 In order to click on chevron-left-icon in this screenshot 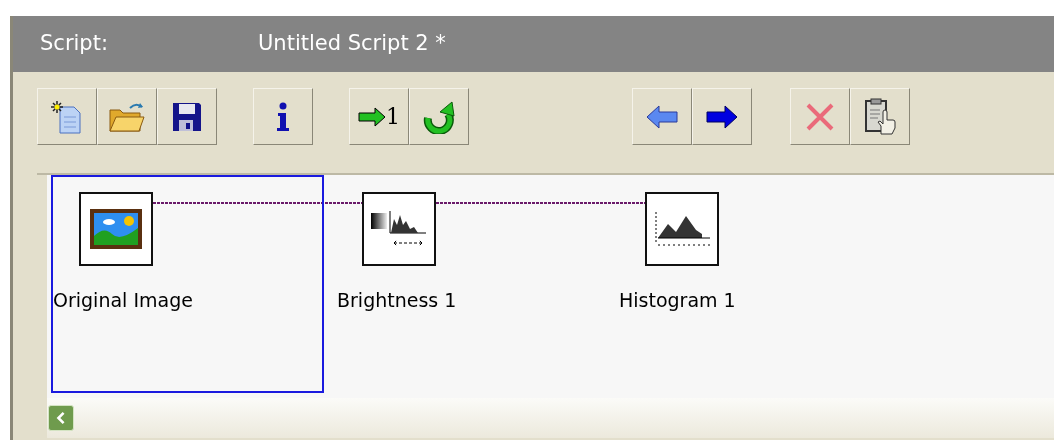, I will do `click(61, 418)`.